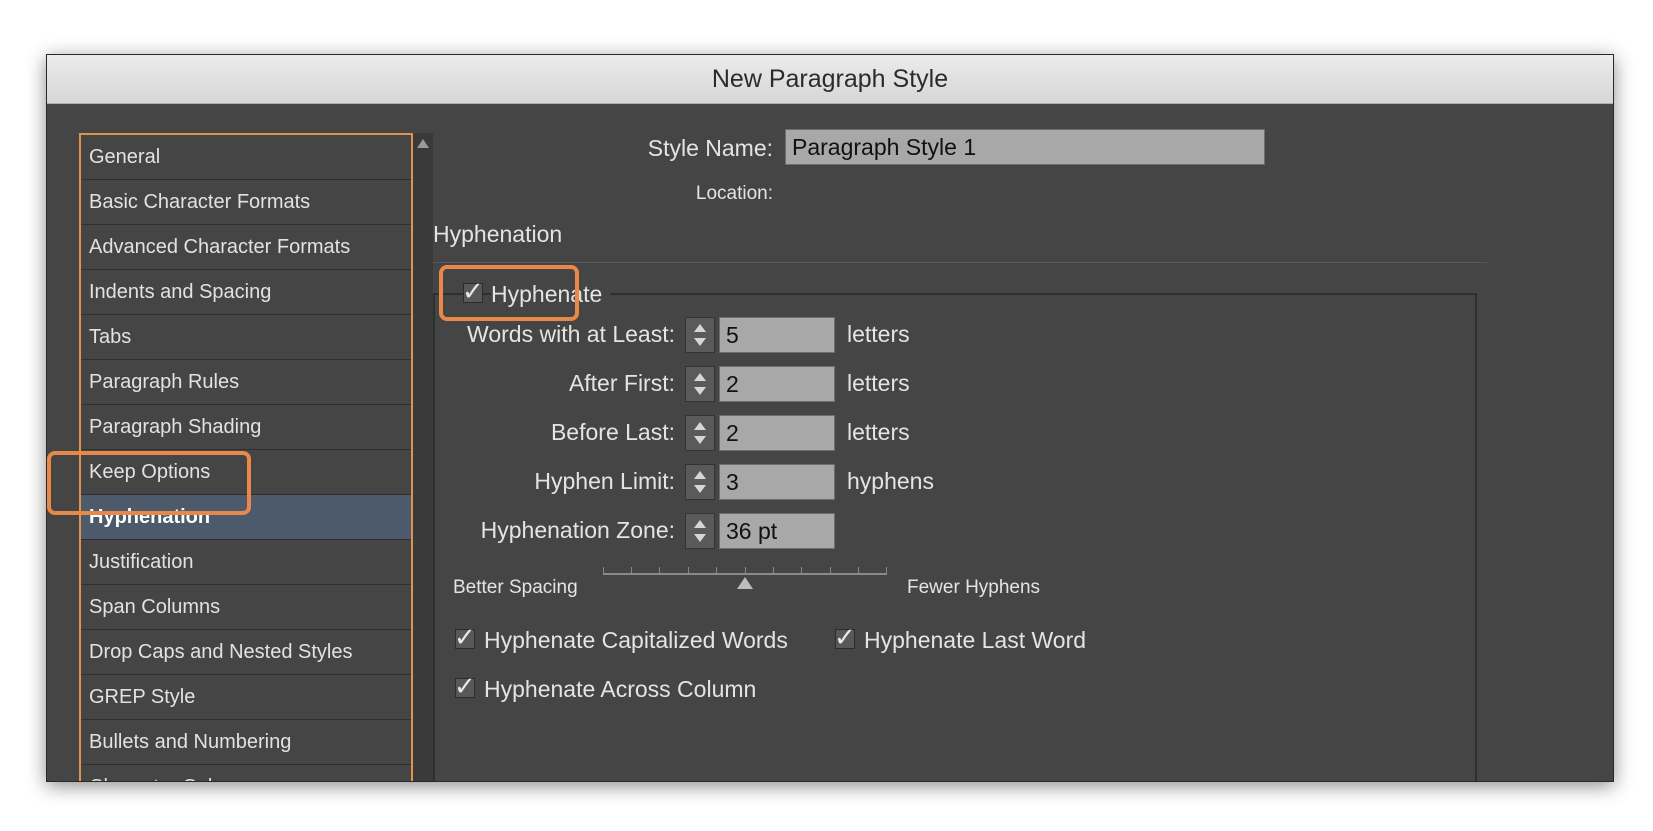 The width and height of the screenshot is (1653, 831). What do you see at coordinates (700, 384) in the screenshot?
I see `after-first-stepper` at bounding box center [700, 384].